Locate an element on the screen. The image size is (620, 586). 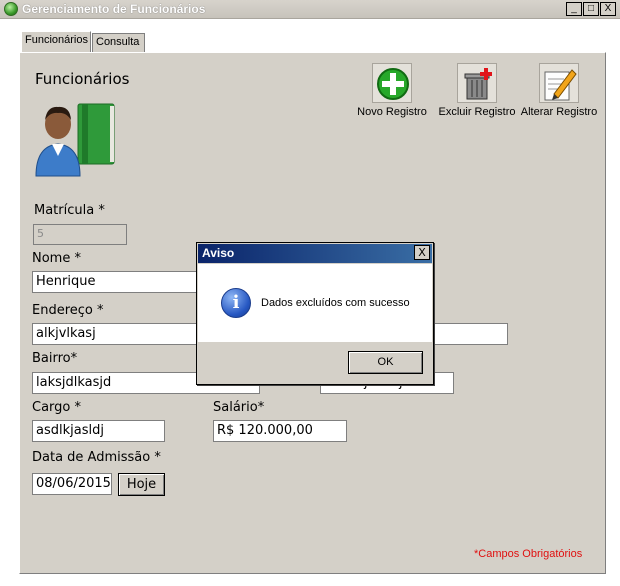
add-icon is located at coordinates (392, 83).